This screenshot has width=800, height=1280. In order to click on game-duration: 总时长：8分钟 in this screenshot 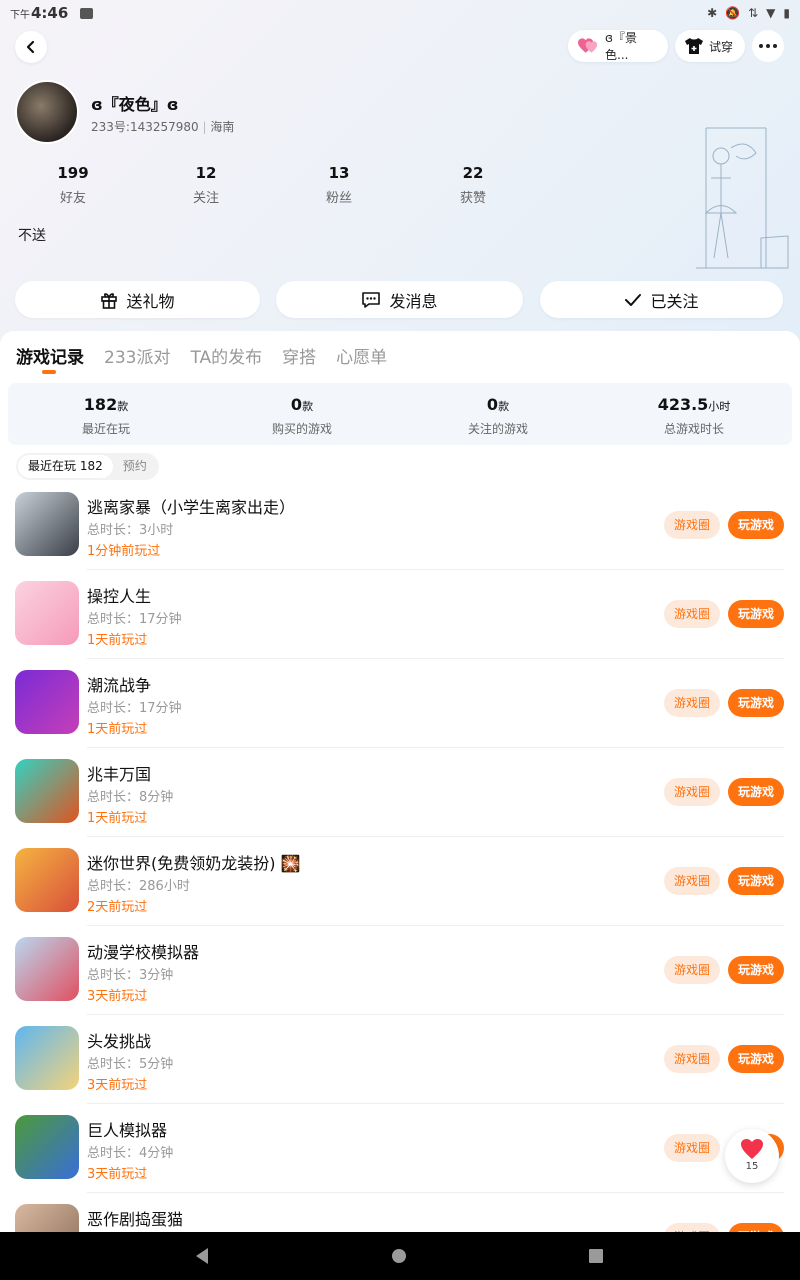, I will do `click(130, 797)`.